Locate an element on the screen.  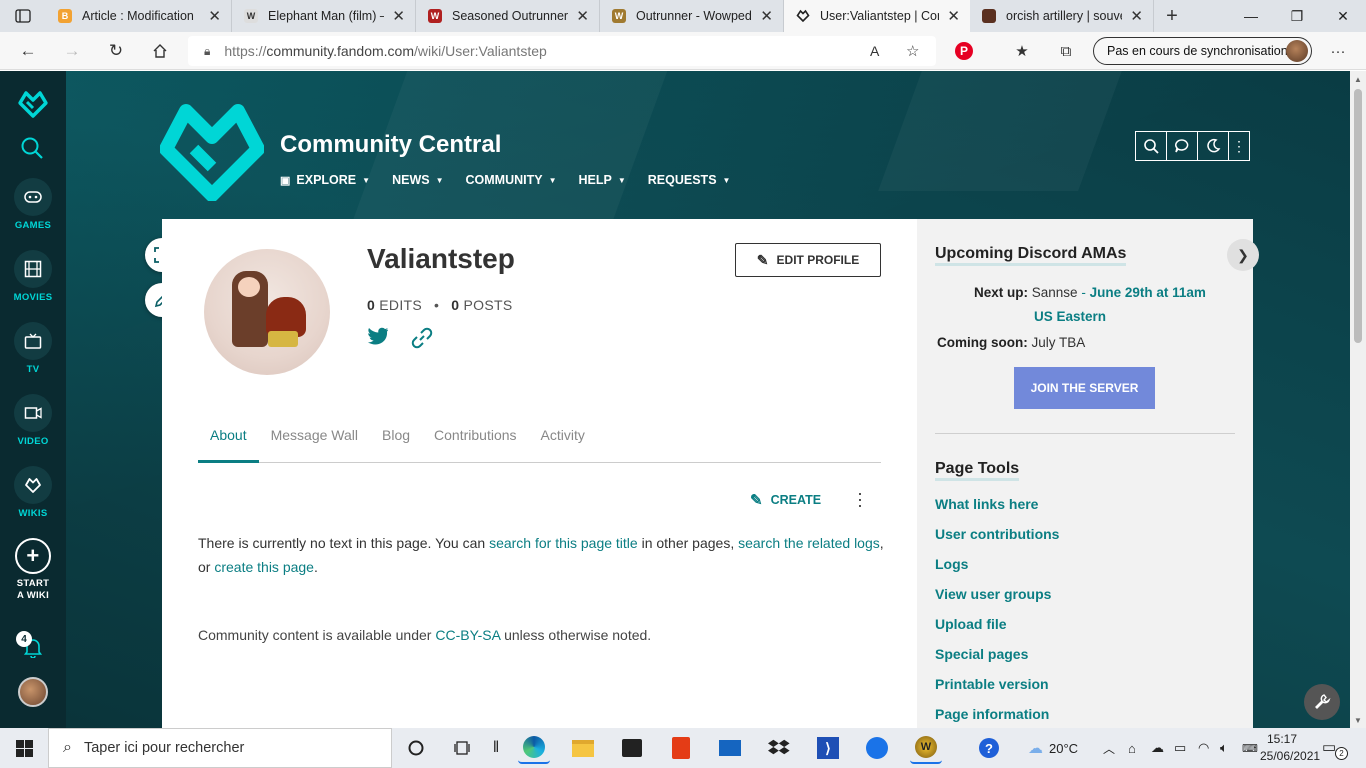
browser-tab: W Elephant Man (film) — Wikipédia ✕ is located at coordinates (324, 16).